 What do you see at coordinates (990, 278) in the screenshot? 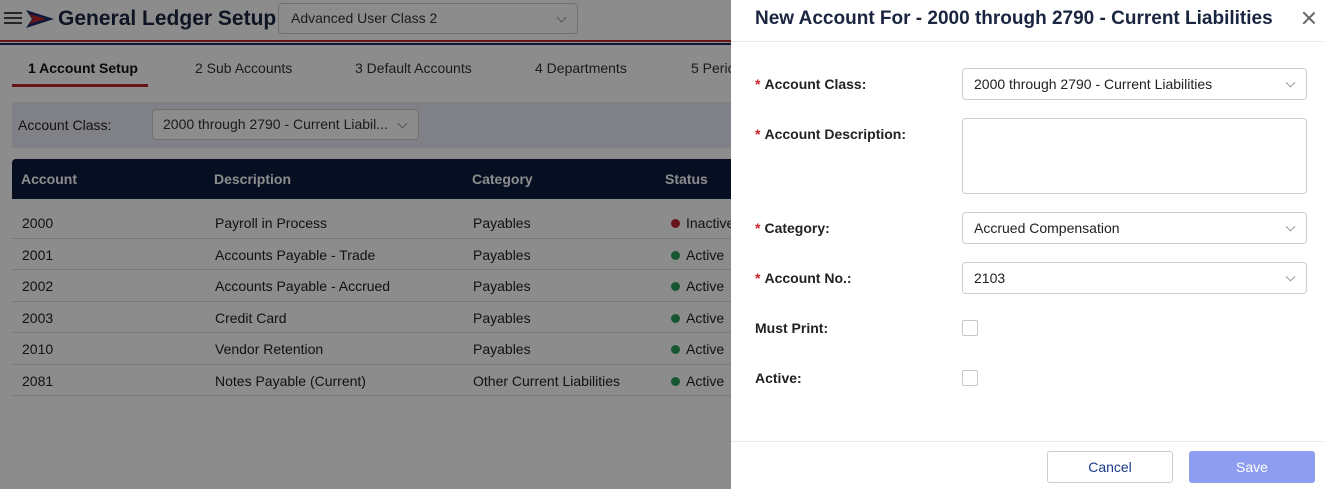
I see `account-no-value: 2103` at bounding box center [990, 278].